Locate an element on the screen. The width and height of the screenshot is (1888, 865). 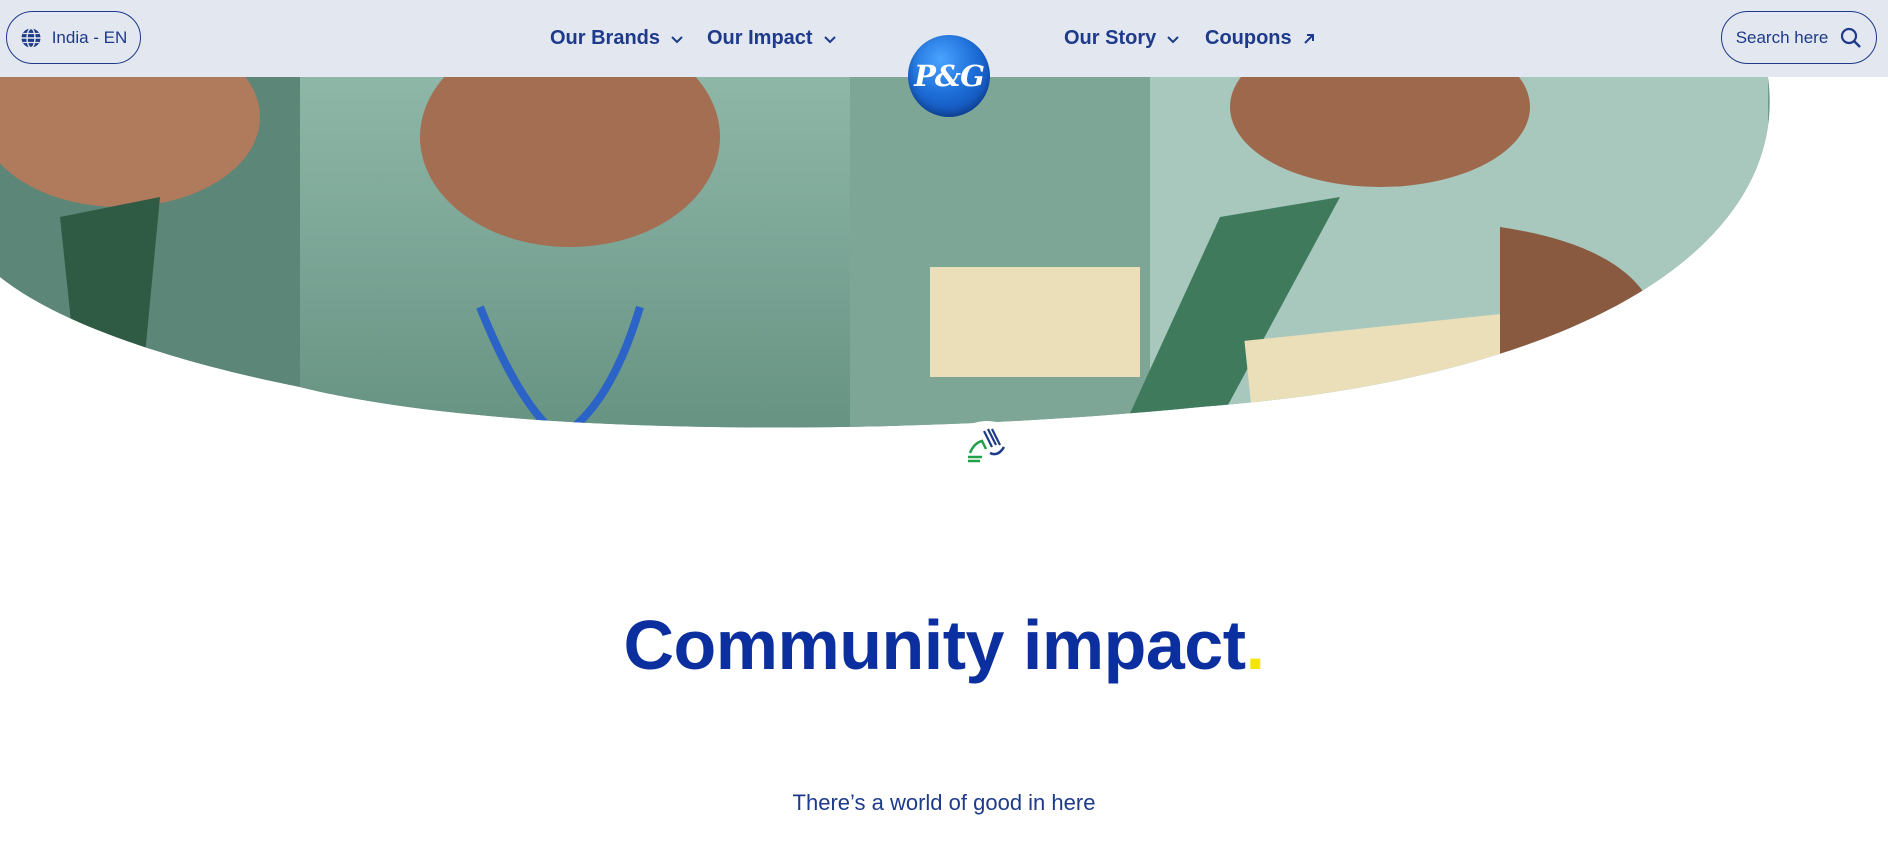
nav-our-story: Our Story is located at coordinates (1122, 38).